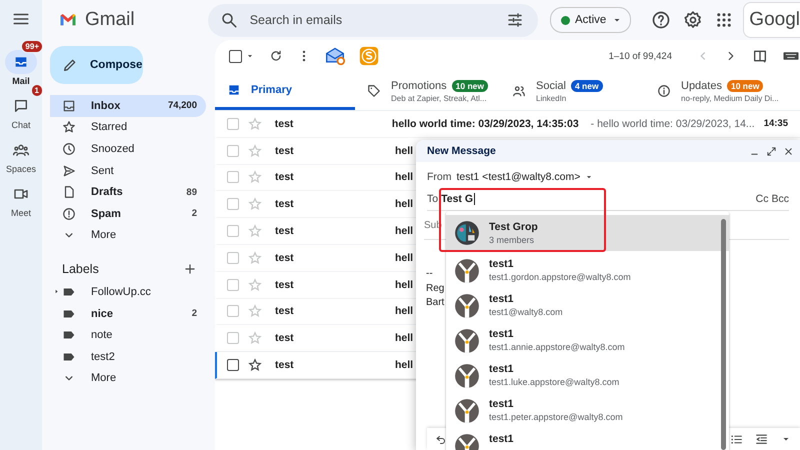 This screenshot has width=800, height=450. What do you see at coordinates (771, 20) in the screenshot?
I see `account-logo: Googl` at bounding box center [771, 20].